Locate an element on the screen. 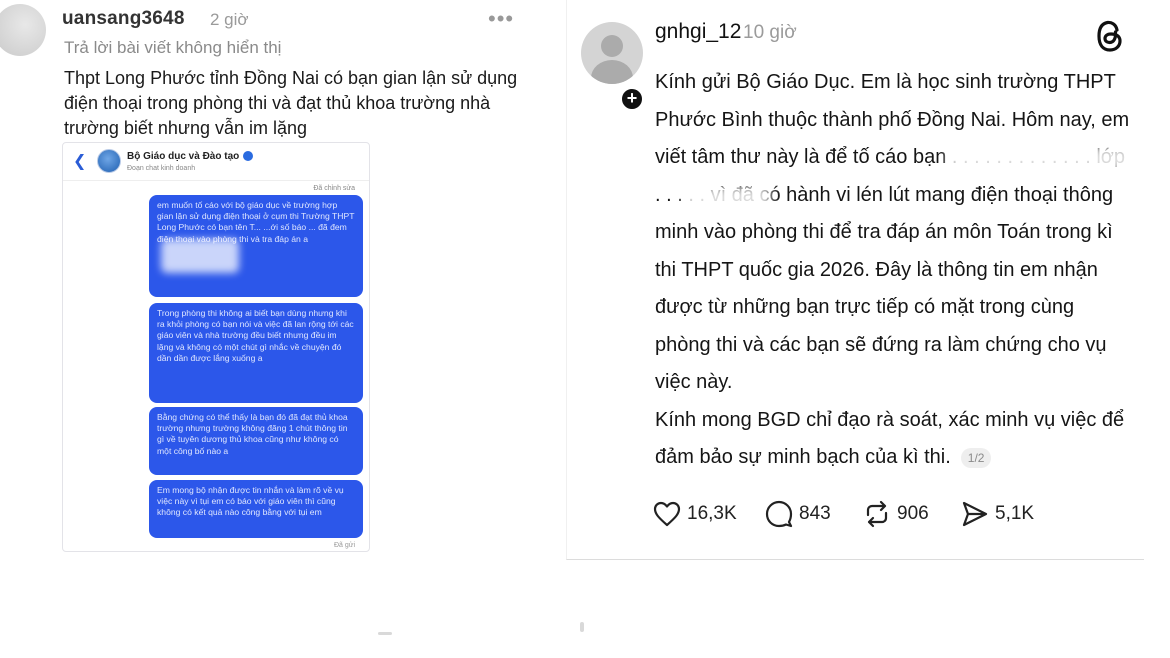  back-arrow-icon: ❮ is located at coordinates (80, 161).